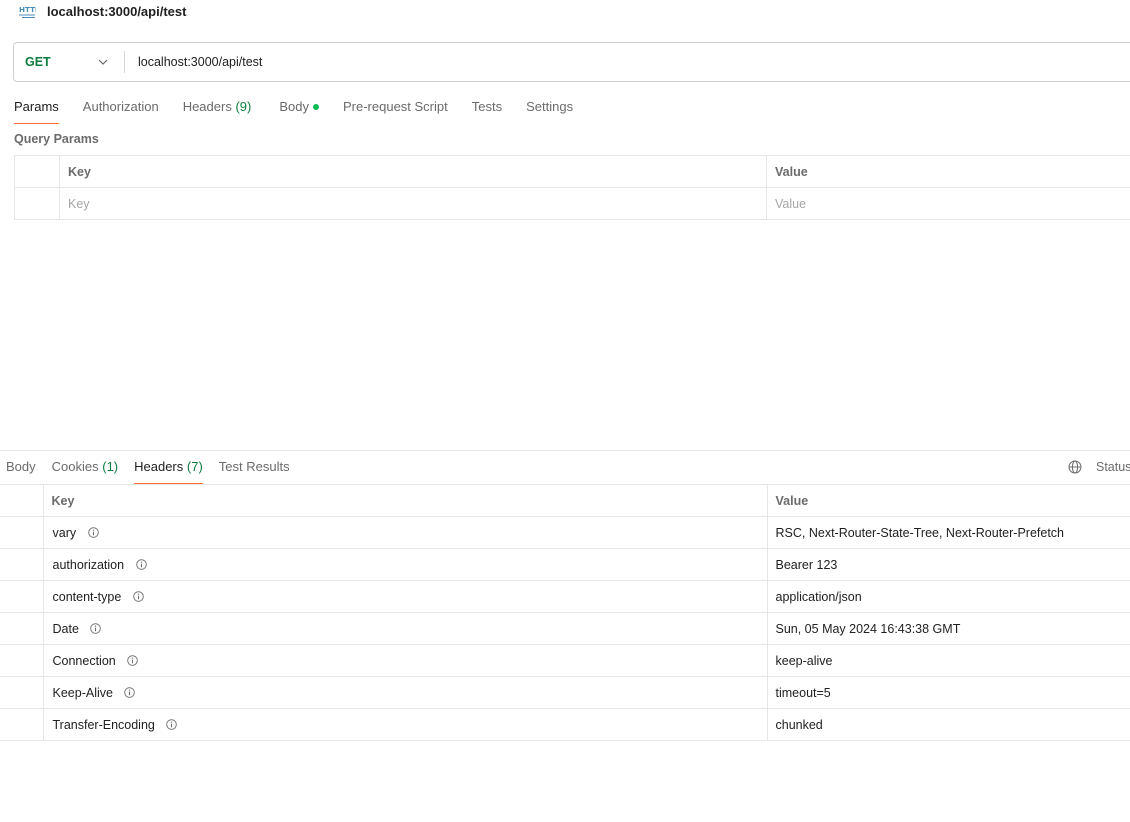  I want to click on header-key: Transfer-Encoding, so click(103, 724).